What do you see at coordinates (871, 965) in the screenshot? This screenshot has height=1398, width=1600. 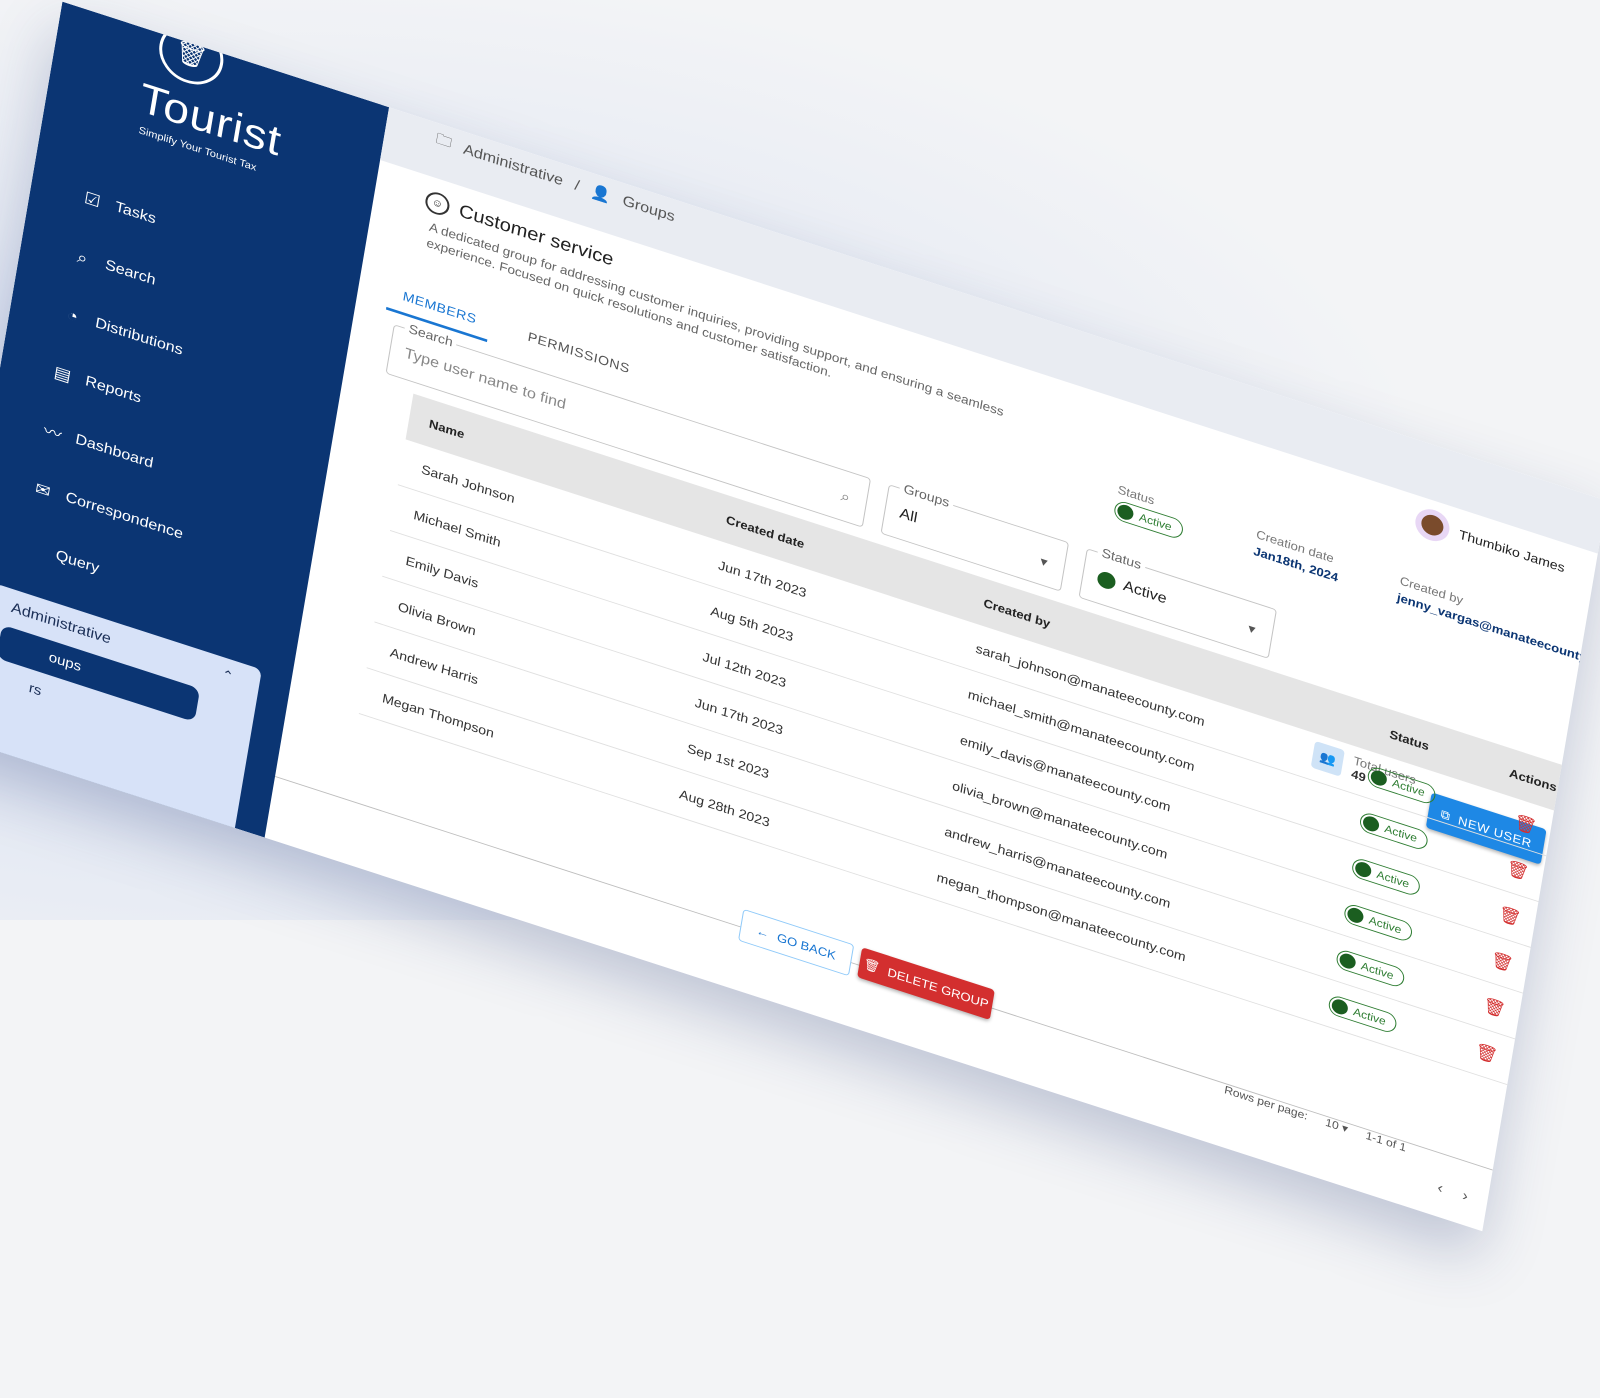 I see `trash-icon: 🗑` at bounding box center [871, 965].